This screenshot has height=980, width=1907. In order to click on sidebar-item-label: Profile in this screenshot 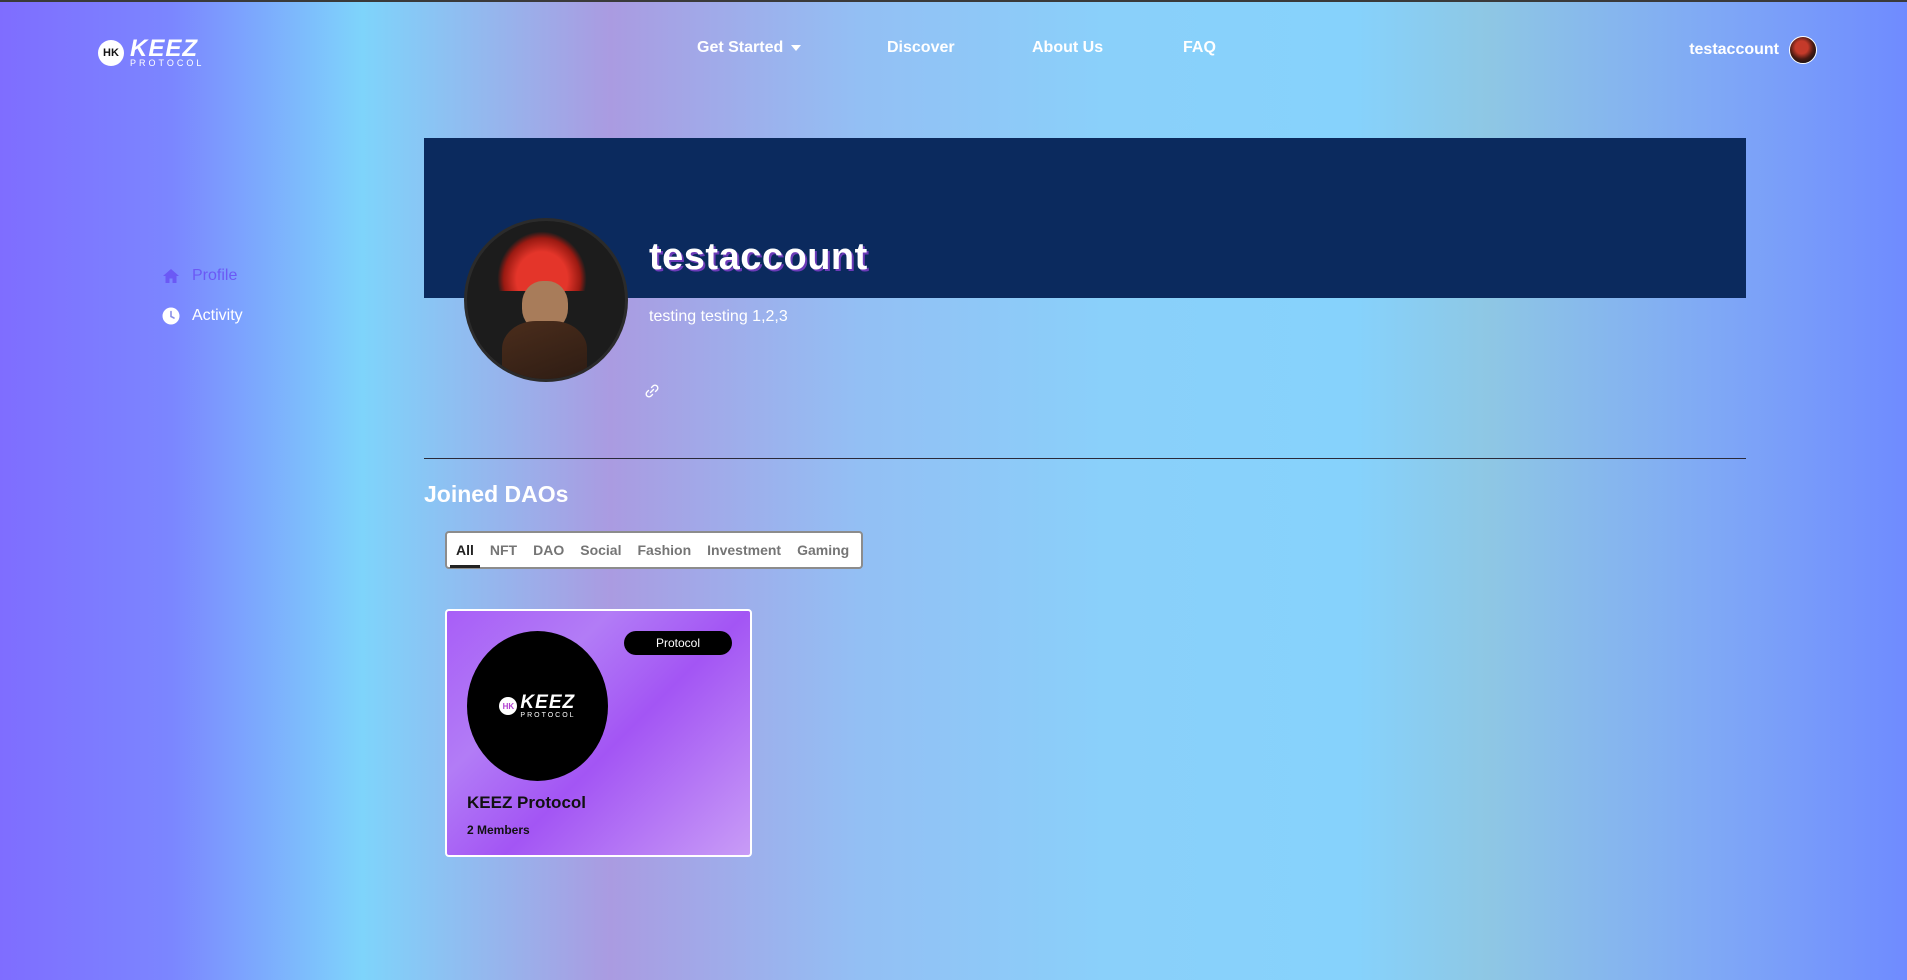, I will do `click(215, 275)`.